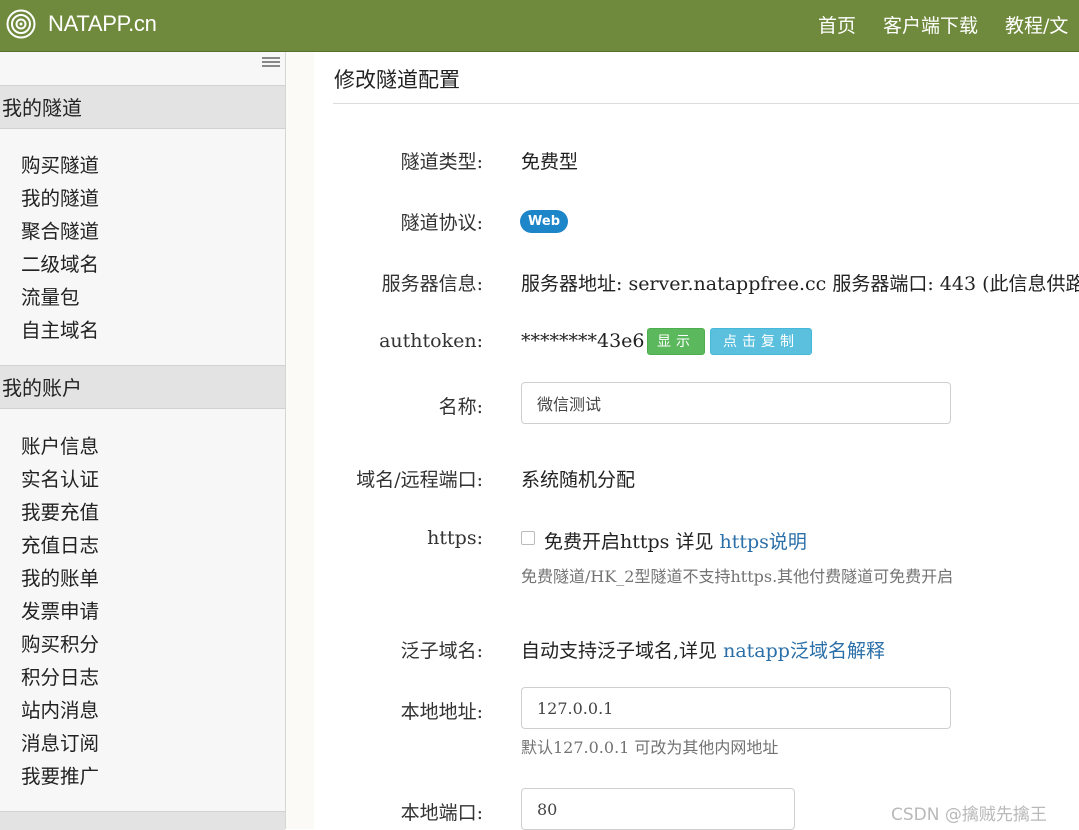 The width and height of the screenshot is (1079, 830). Describe the element at coordinates (431, 341) in the screenshot. I see `authtoken-label: authtoken:` at that location.